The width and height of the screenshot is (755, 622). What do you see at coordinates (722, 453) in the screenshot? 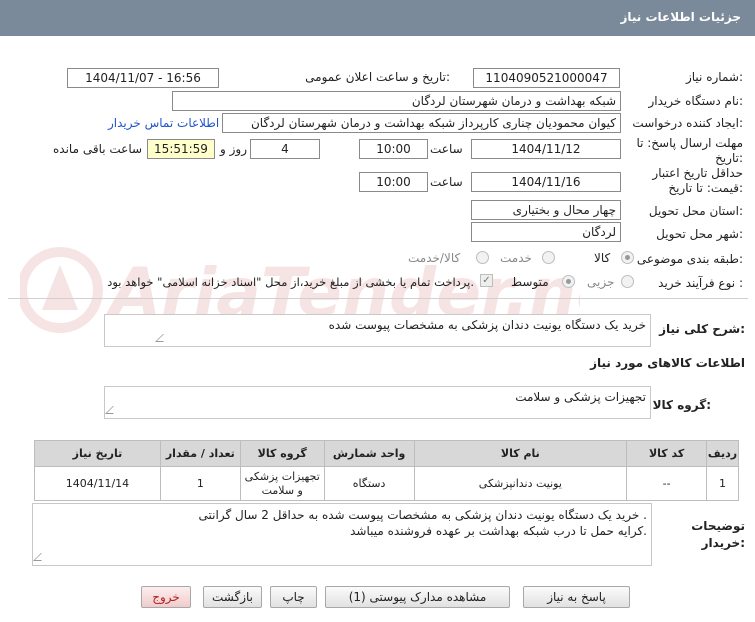
I see `col-header-row-number: ردیف` at bounding box center [722, 453].